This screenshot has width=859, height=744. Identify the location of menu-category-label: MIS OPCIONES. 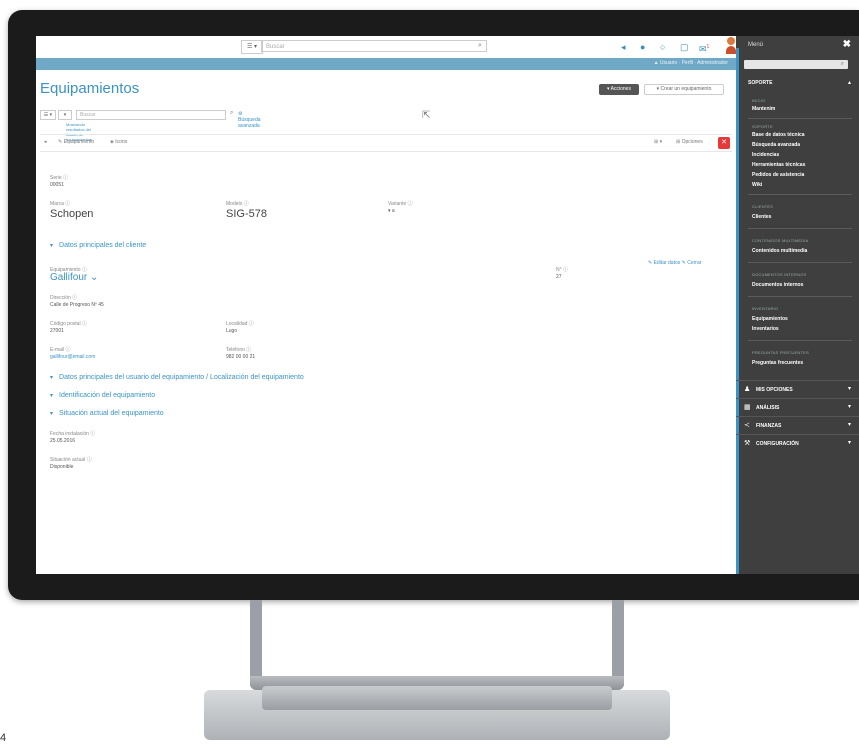
(774, 390).